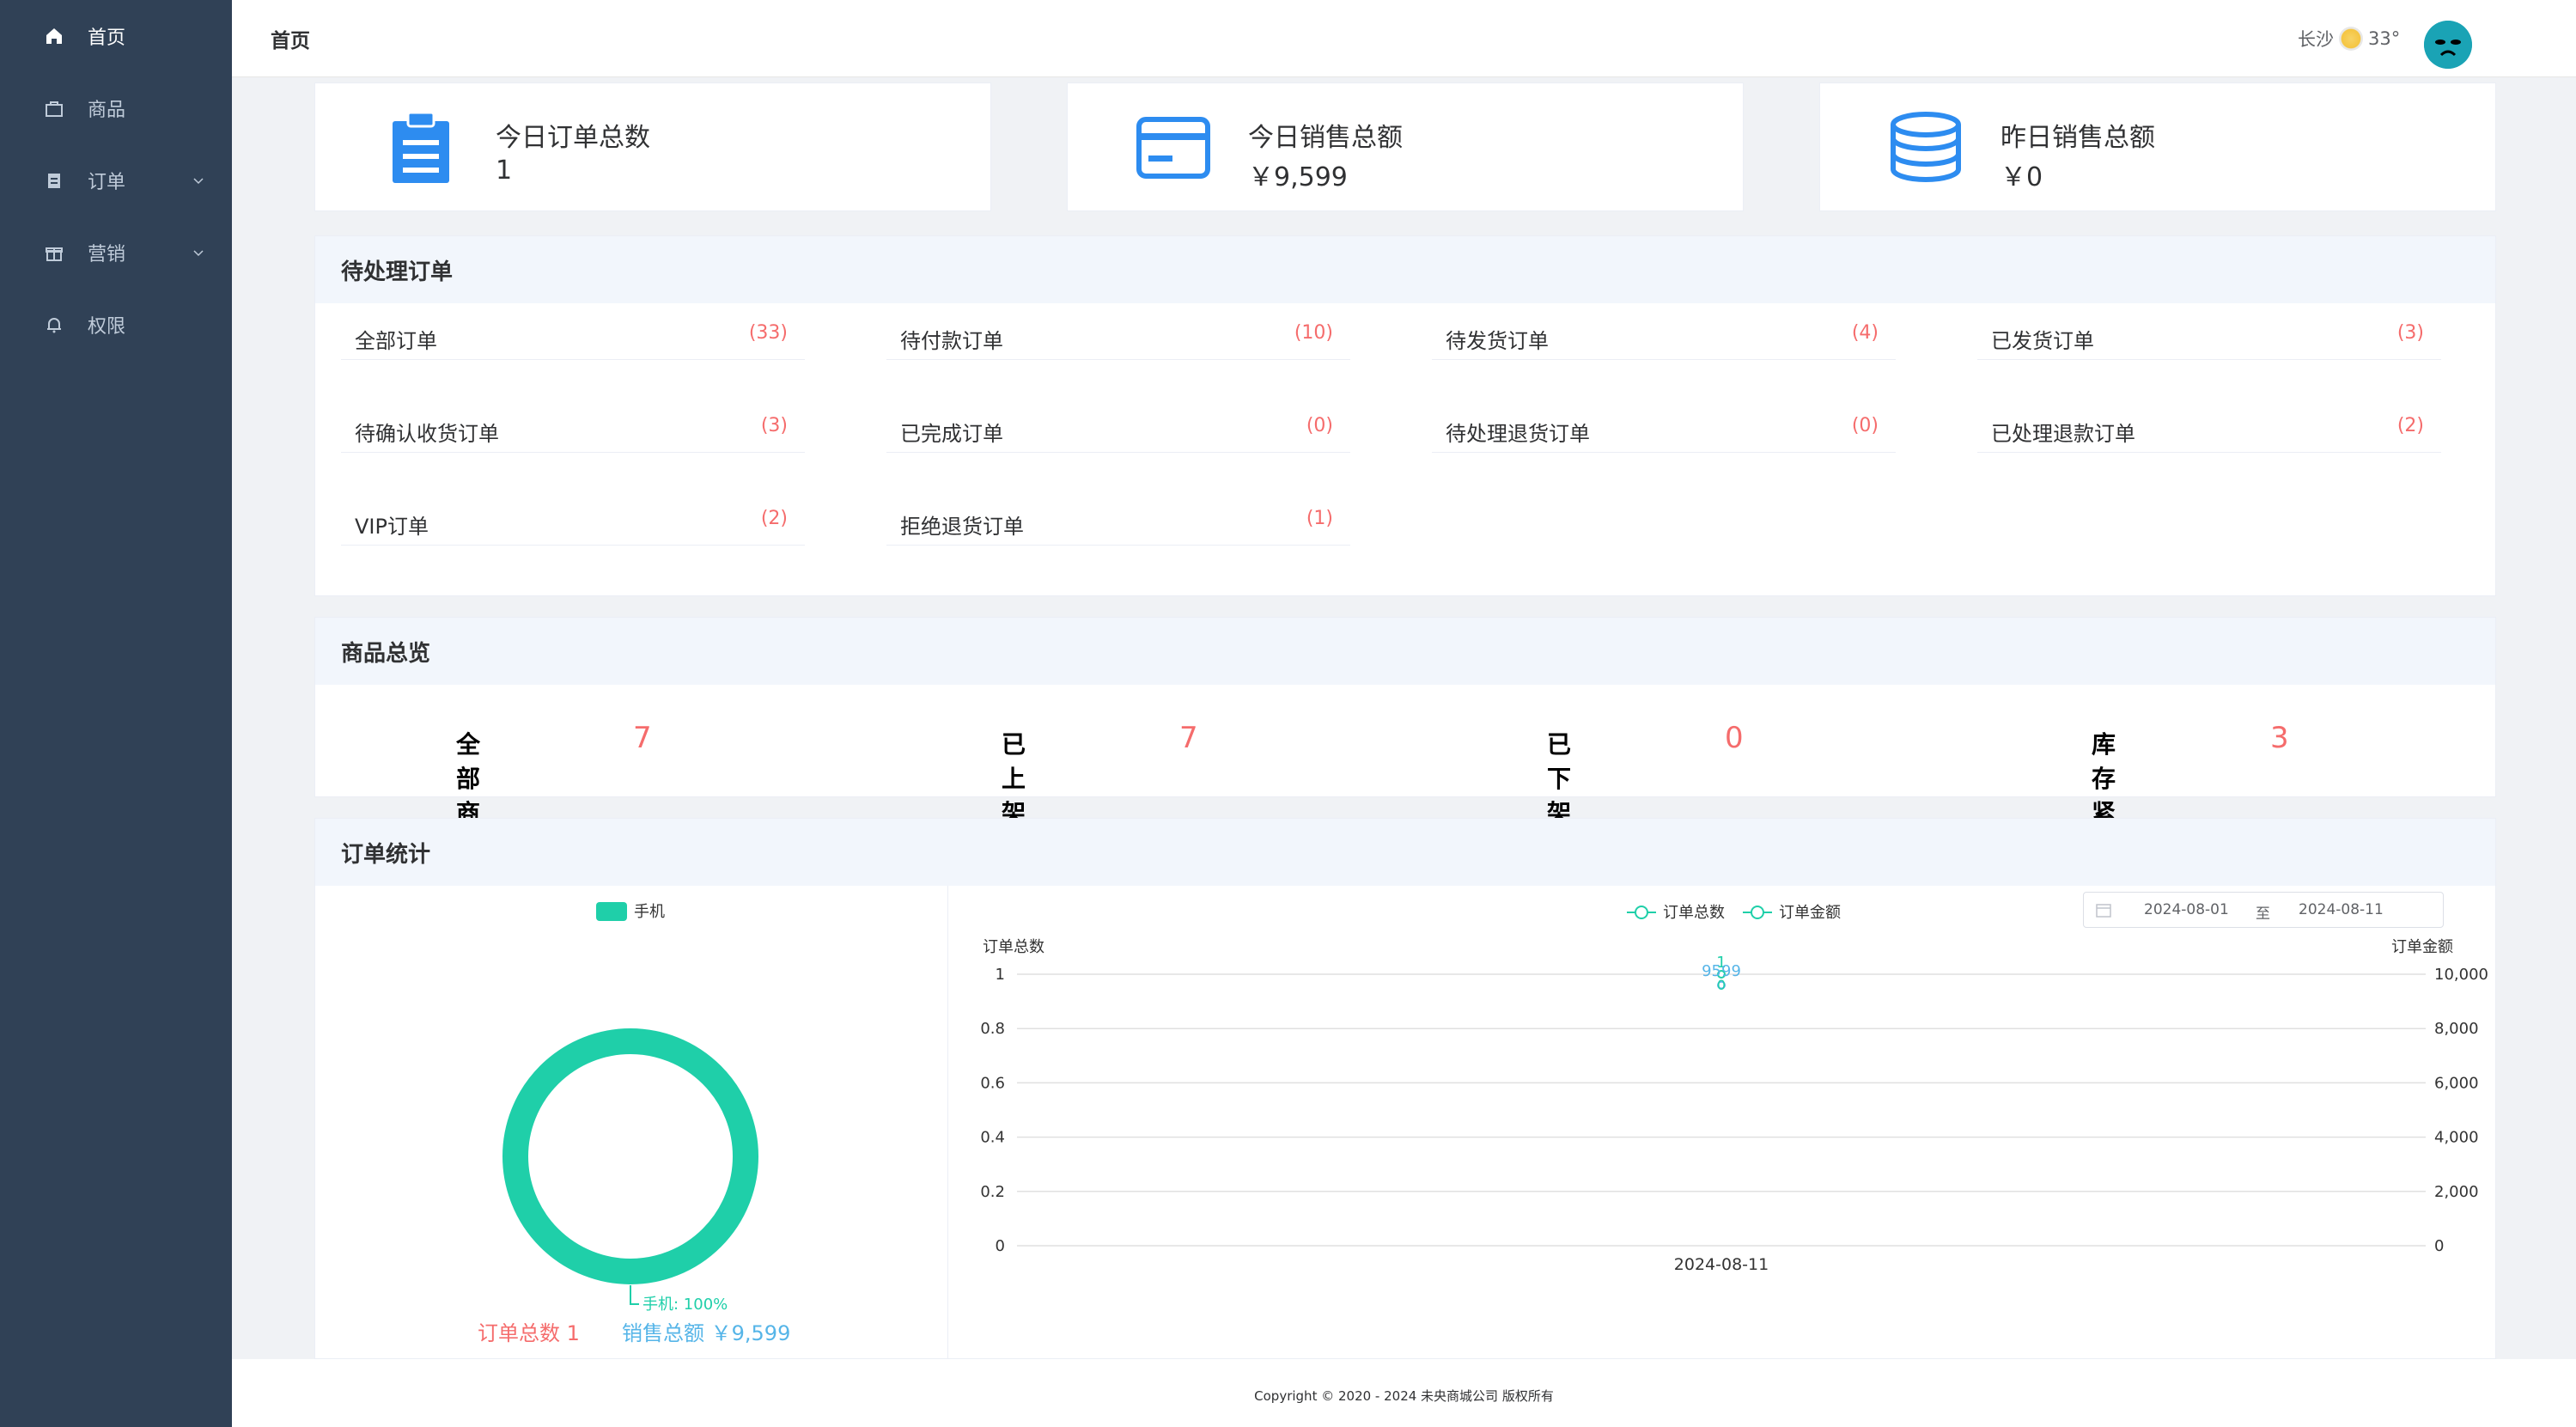  I want to click on y-tick-left: 0.8, so click(992, 1029).